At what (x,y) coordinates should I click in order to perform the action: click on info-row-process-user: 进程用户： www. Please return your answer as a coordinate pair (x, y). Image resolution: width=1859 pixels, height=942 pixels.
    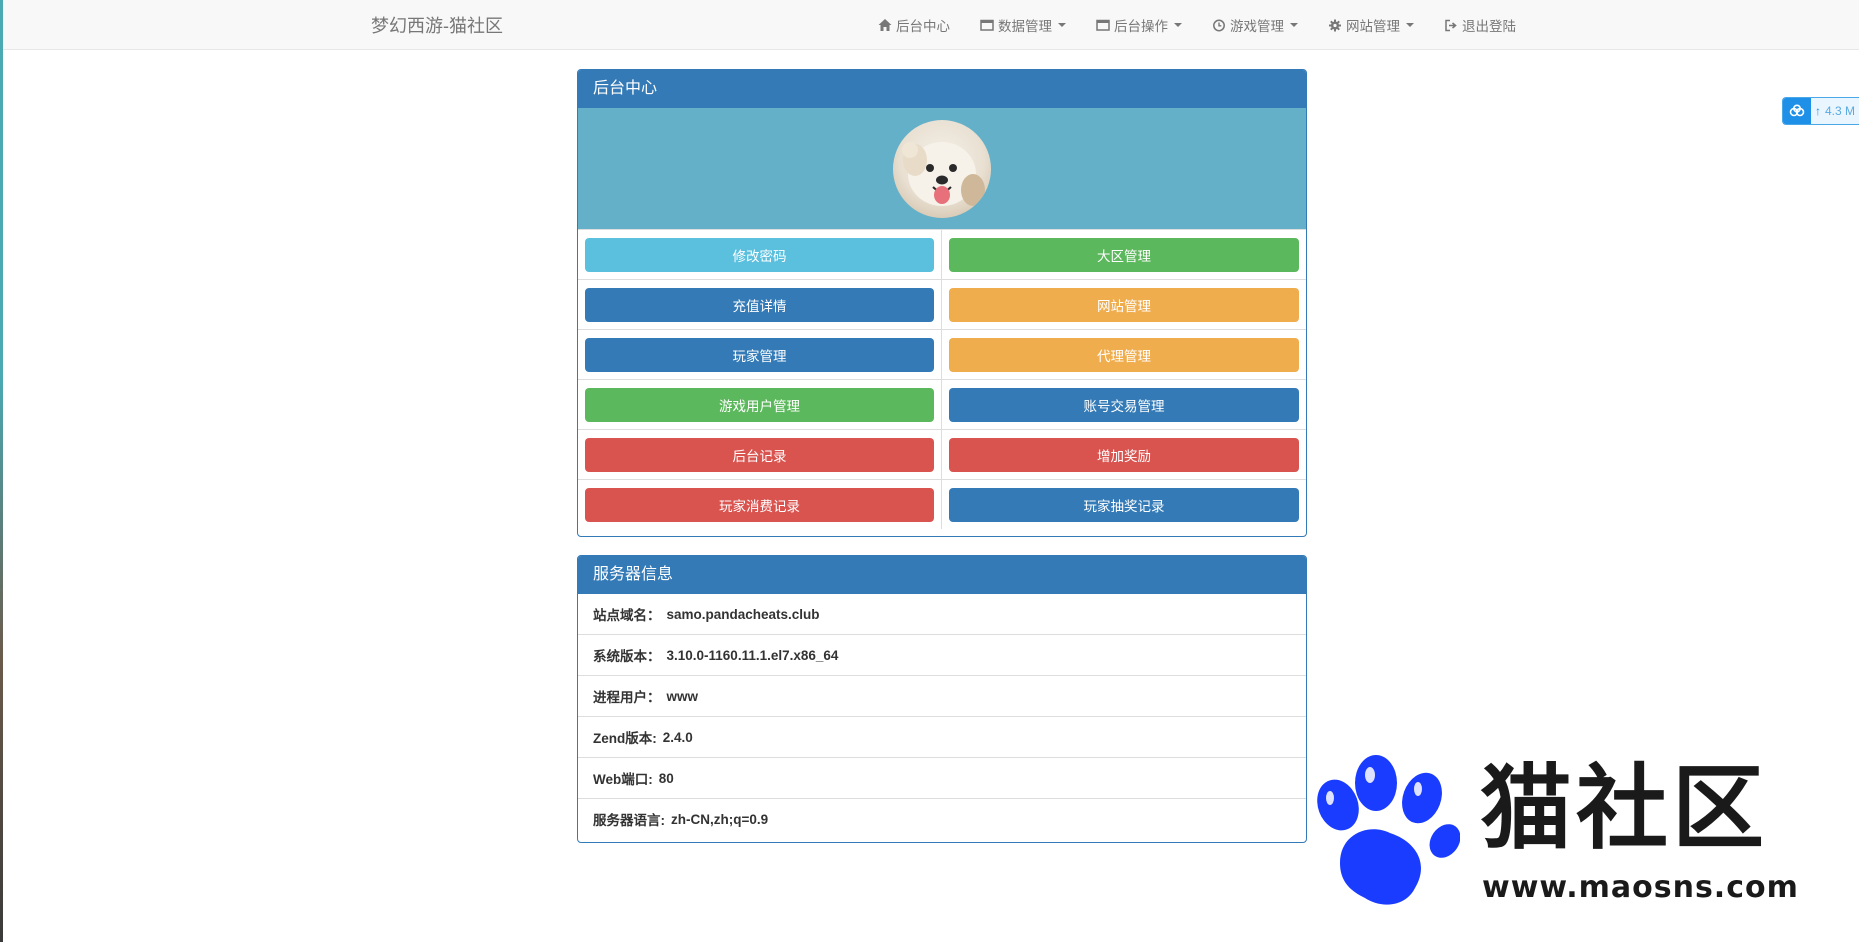
    Looking at the image, I should click on (942, 695).